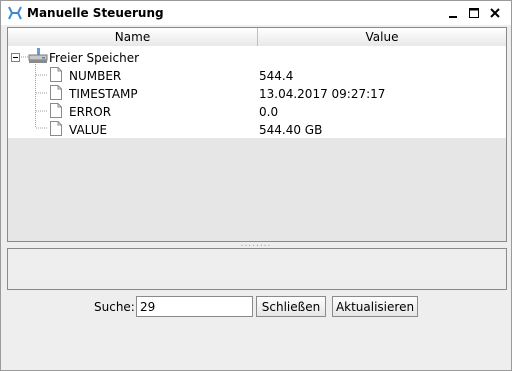  I want to click on minimize-button, so click(453, 13).